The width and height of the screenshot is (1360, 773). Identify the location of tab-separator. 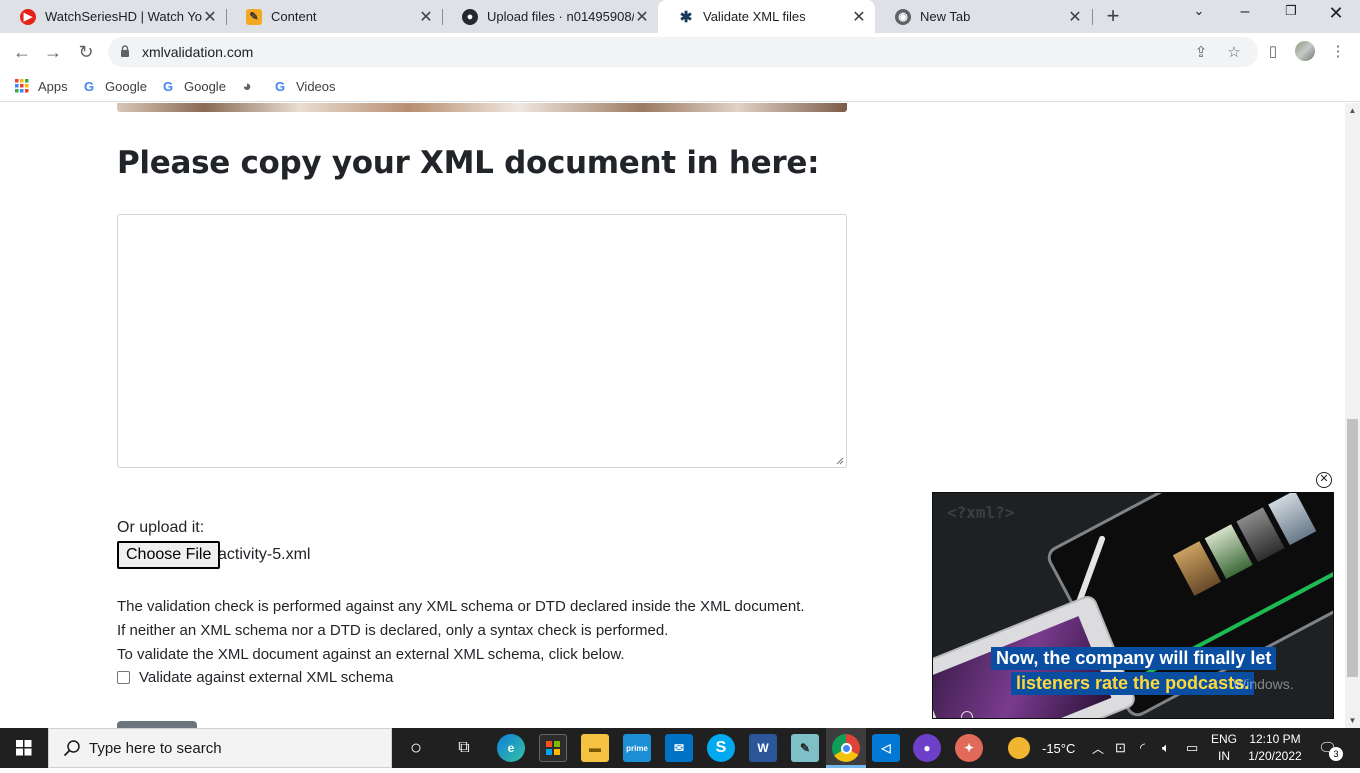
(1092, 17).